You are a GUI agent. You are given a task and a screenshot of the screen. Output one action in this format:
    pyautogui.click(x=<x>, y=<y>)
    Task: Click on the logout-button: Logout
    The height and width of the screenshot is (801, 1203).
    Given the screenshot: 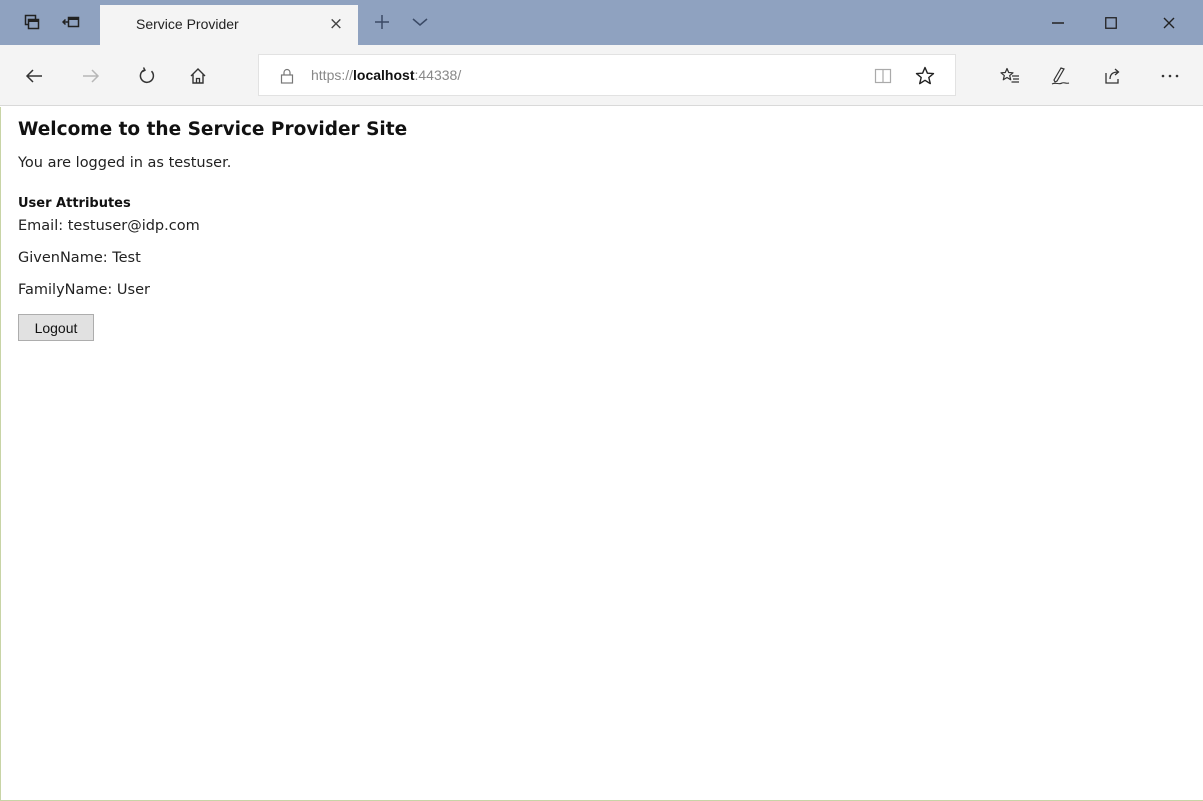 What is the action you would take?
    pyautogui.click(x=56, y=327)
    